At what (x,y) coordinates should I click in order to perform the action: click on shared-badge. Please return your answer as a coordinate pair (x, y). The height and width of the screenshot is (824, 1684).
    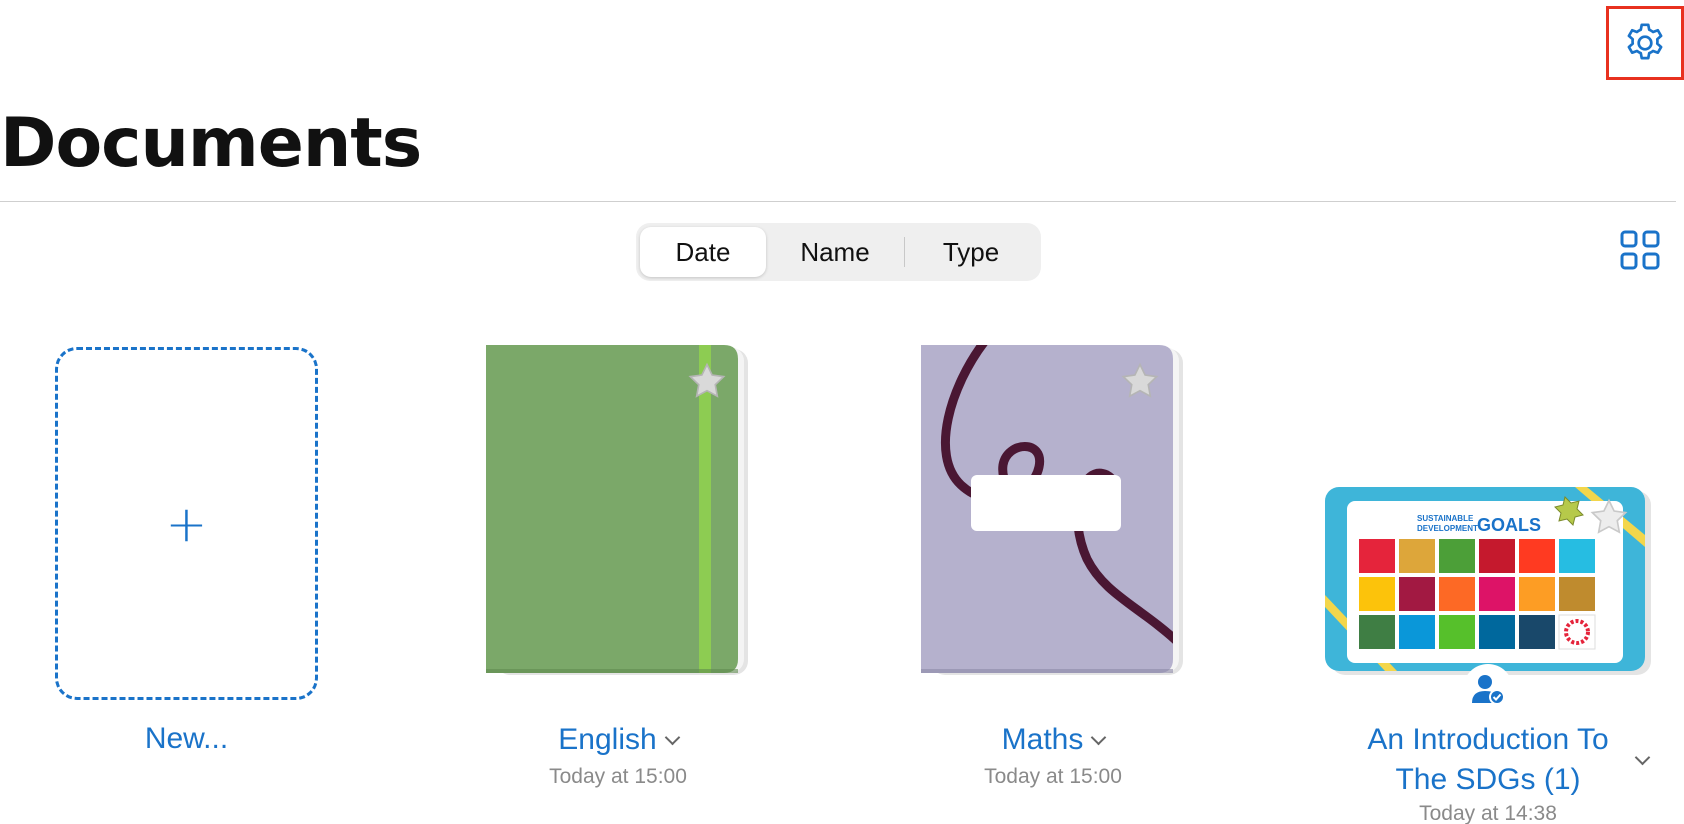
    Looking at the image, I should click on (1488, 689).